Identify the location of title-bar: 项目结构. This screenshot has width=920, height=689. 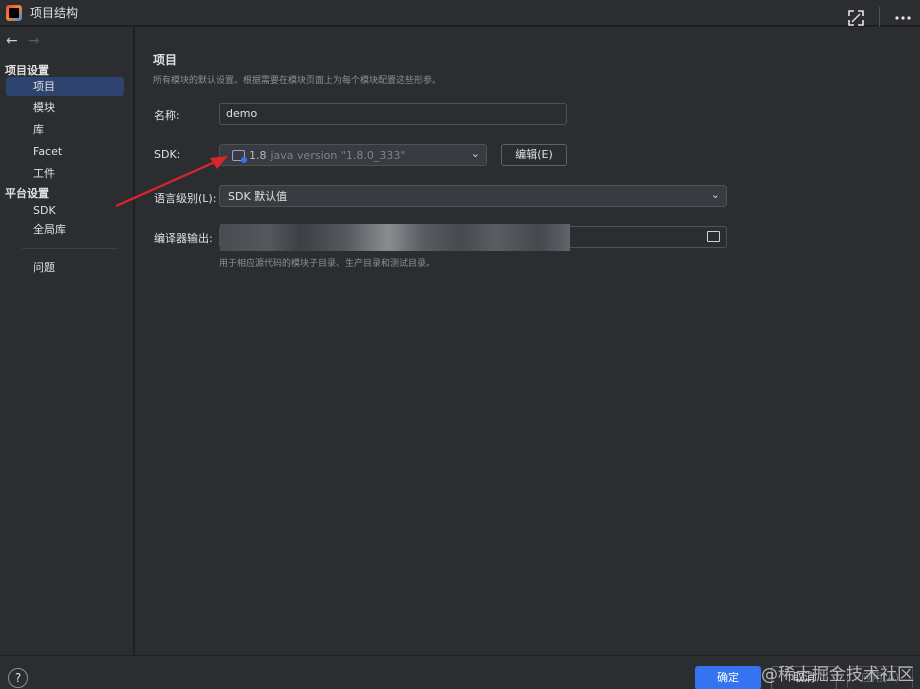
(460, 13).